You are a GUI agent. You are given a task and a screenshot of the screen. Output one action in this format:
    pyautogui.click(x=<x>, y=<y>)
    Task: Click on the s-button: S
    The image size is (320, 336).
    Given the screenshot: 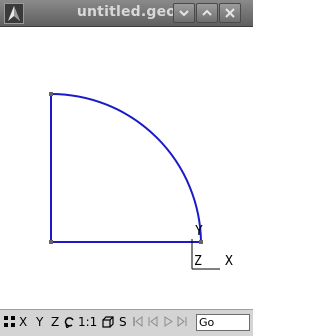 What is the action you would take?
    pyautogui.click(x=123, y=322)
    